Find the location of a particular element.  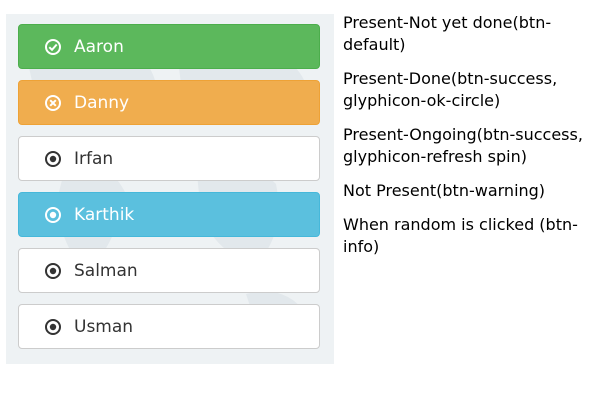

legend-item-not-yet-done: Present-Not yet done(btn-default) is located at coordinates (447, 33).